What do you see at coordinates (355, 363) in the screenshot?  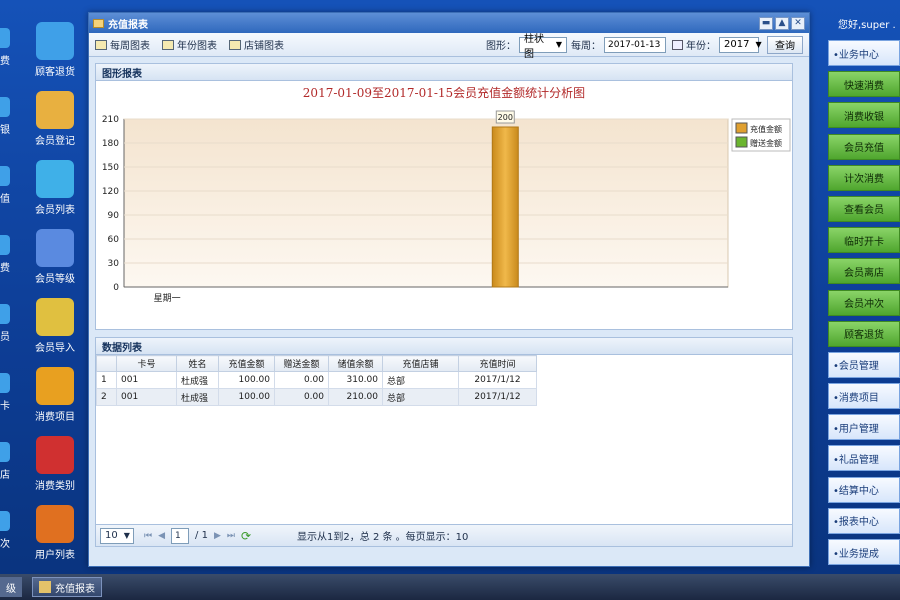 I see `column-header: 储值余额` at bounding box center [355, 363].